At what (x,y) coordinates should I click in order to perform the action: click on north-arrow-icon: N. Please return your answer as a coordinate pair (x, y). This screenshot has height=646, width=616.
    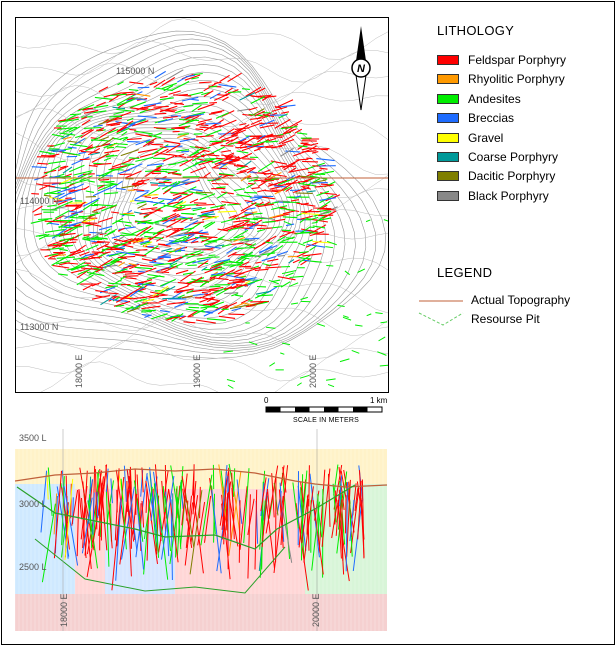
    Looking at the image, I should click on (361, 68).